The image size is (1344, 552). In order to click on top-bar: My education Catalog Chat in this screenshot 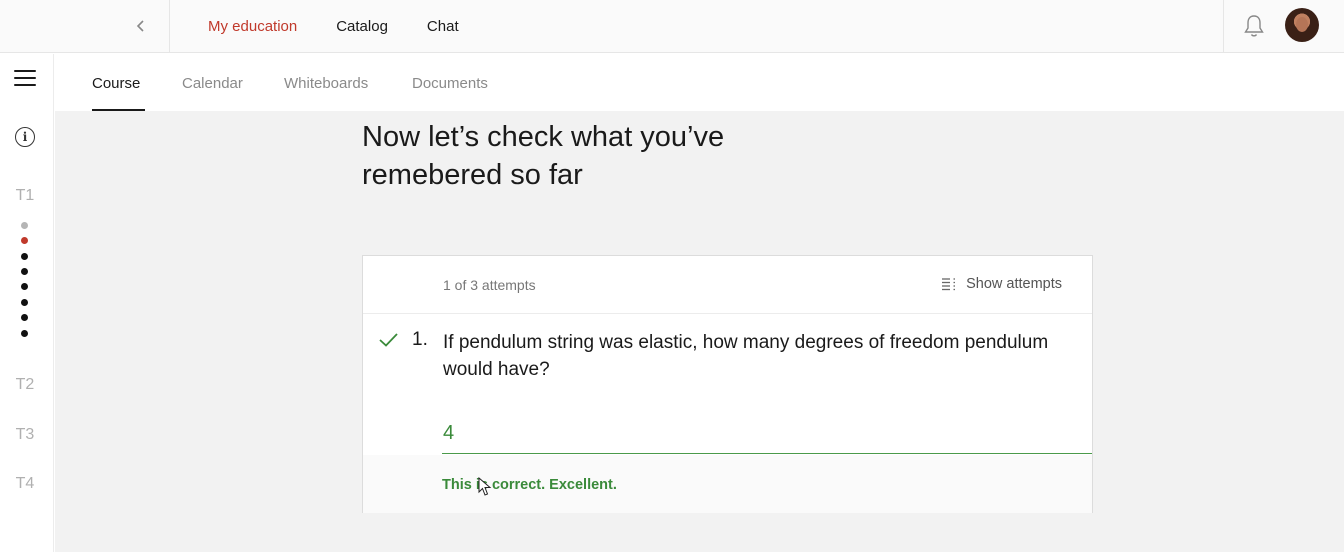, I will do `click(672, 26)`.